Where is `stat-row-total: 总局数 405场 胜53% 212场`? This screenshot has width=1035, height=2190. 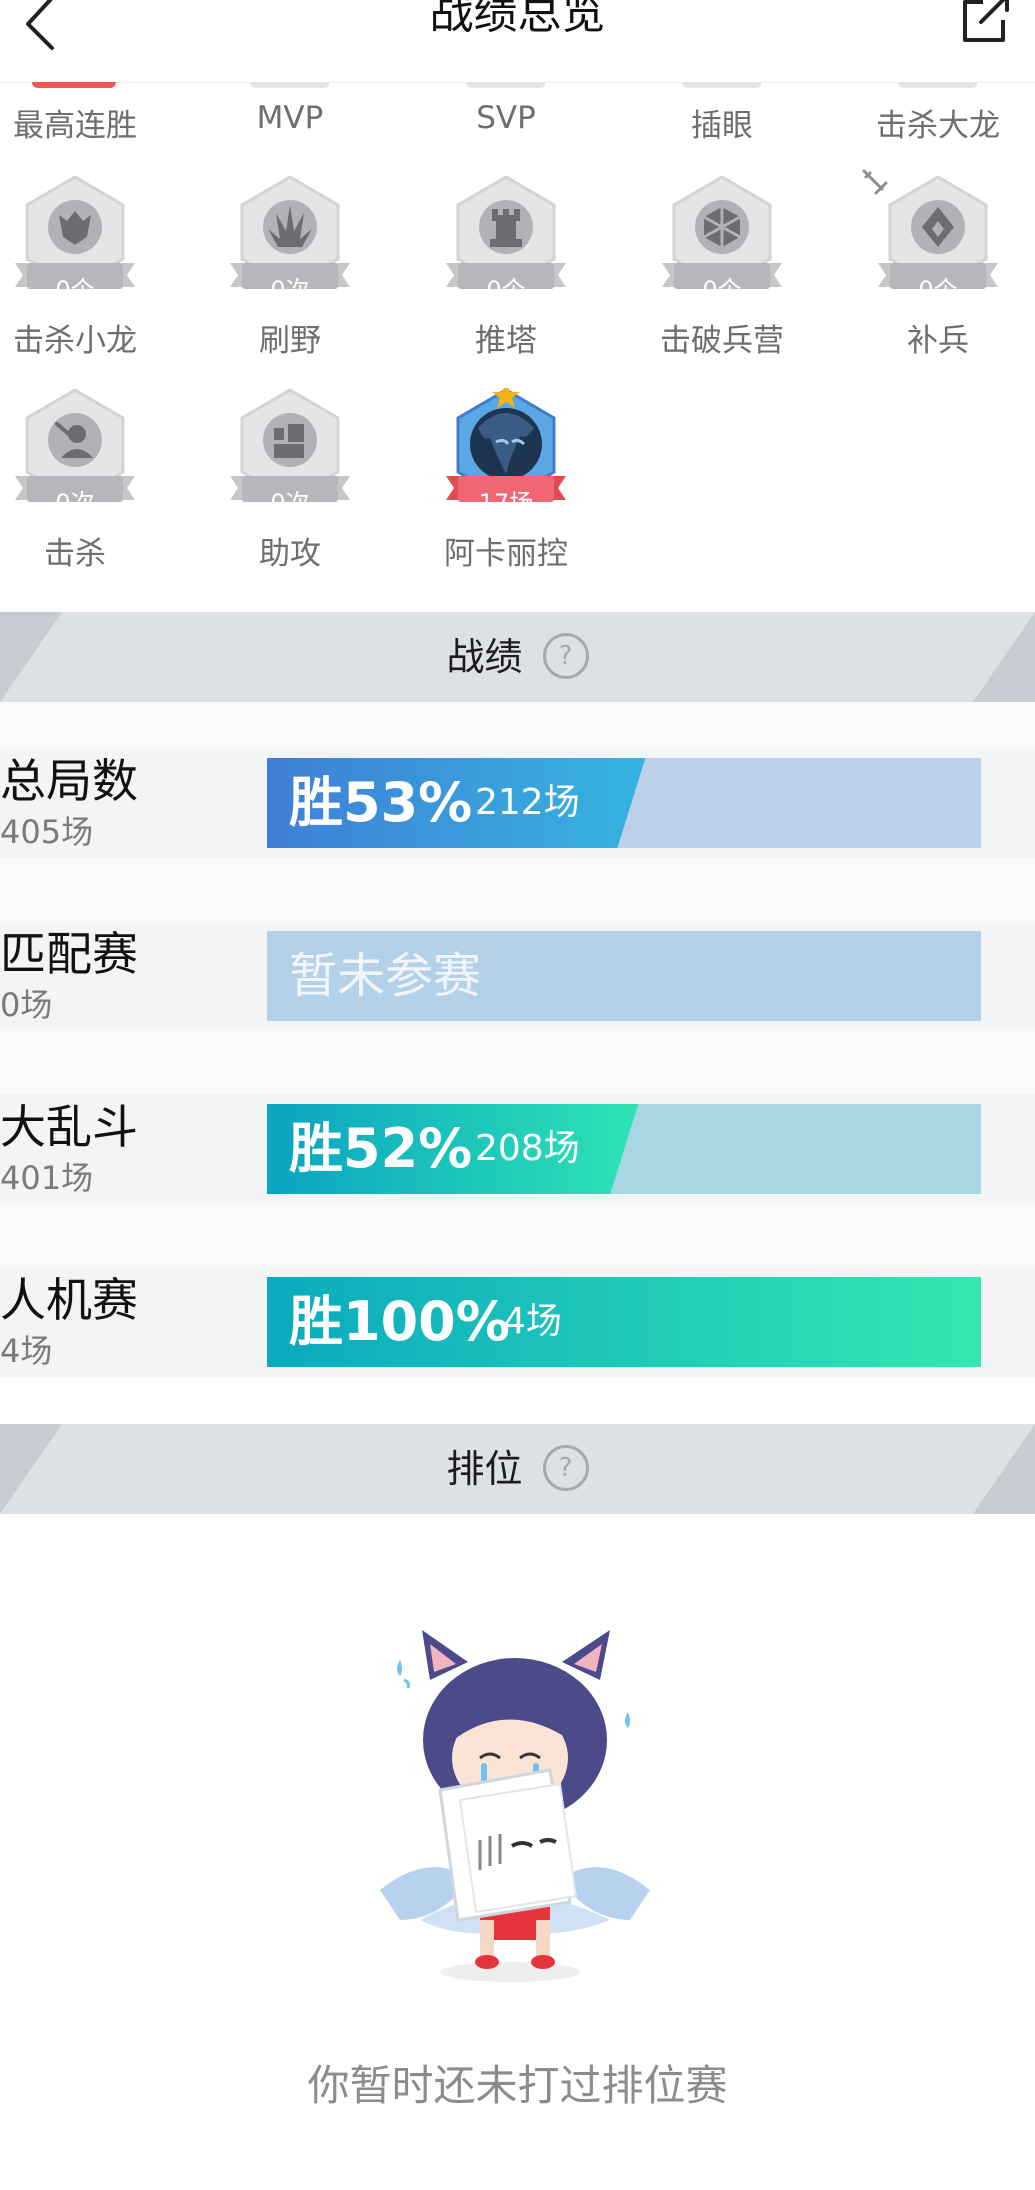
stat-row-total: 总局数 405场 胜53% 212场 is located at coordinates (517, 803).